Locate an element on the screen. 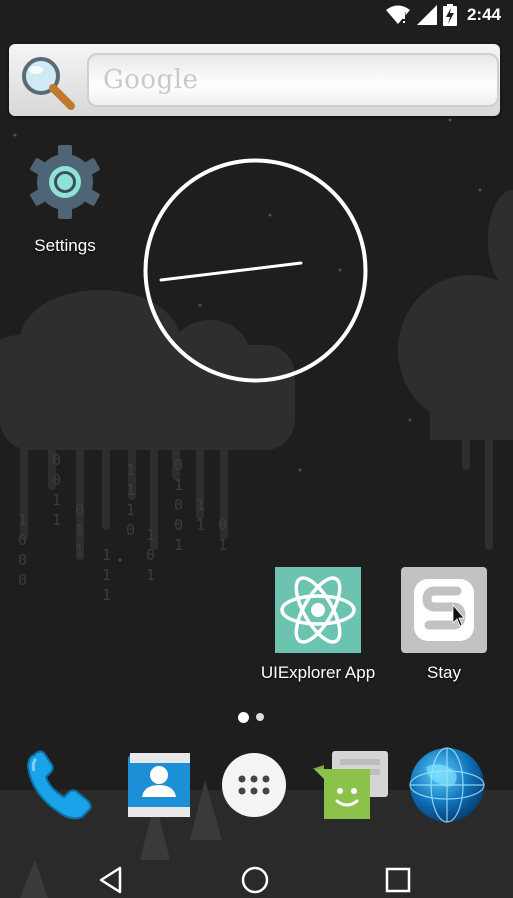 The width and height of the screenshot is (513, 898). recents-icon is located at coordinates (398, 882).